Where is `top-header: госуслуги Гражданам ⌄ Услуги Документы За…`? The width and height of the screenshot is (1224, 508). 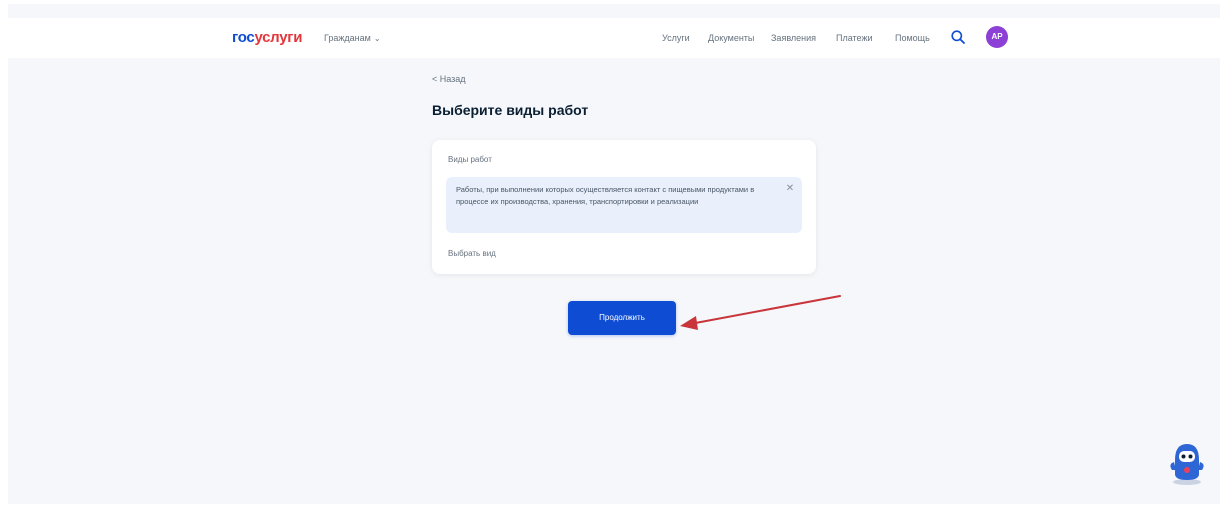 top-header: госуслуги Гражданам ⌄ Услуги Документы За… is located at coordinates (614, 38).